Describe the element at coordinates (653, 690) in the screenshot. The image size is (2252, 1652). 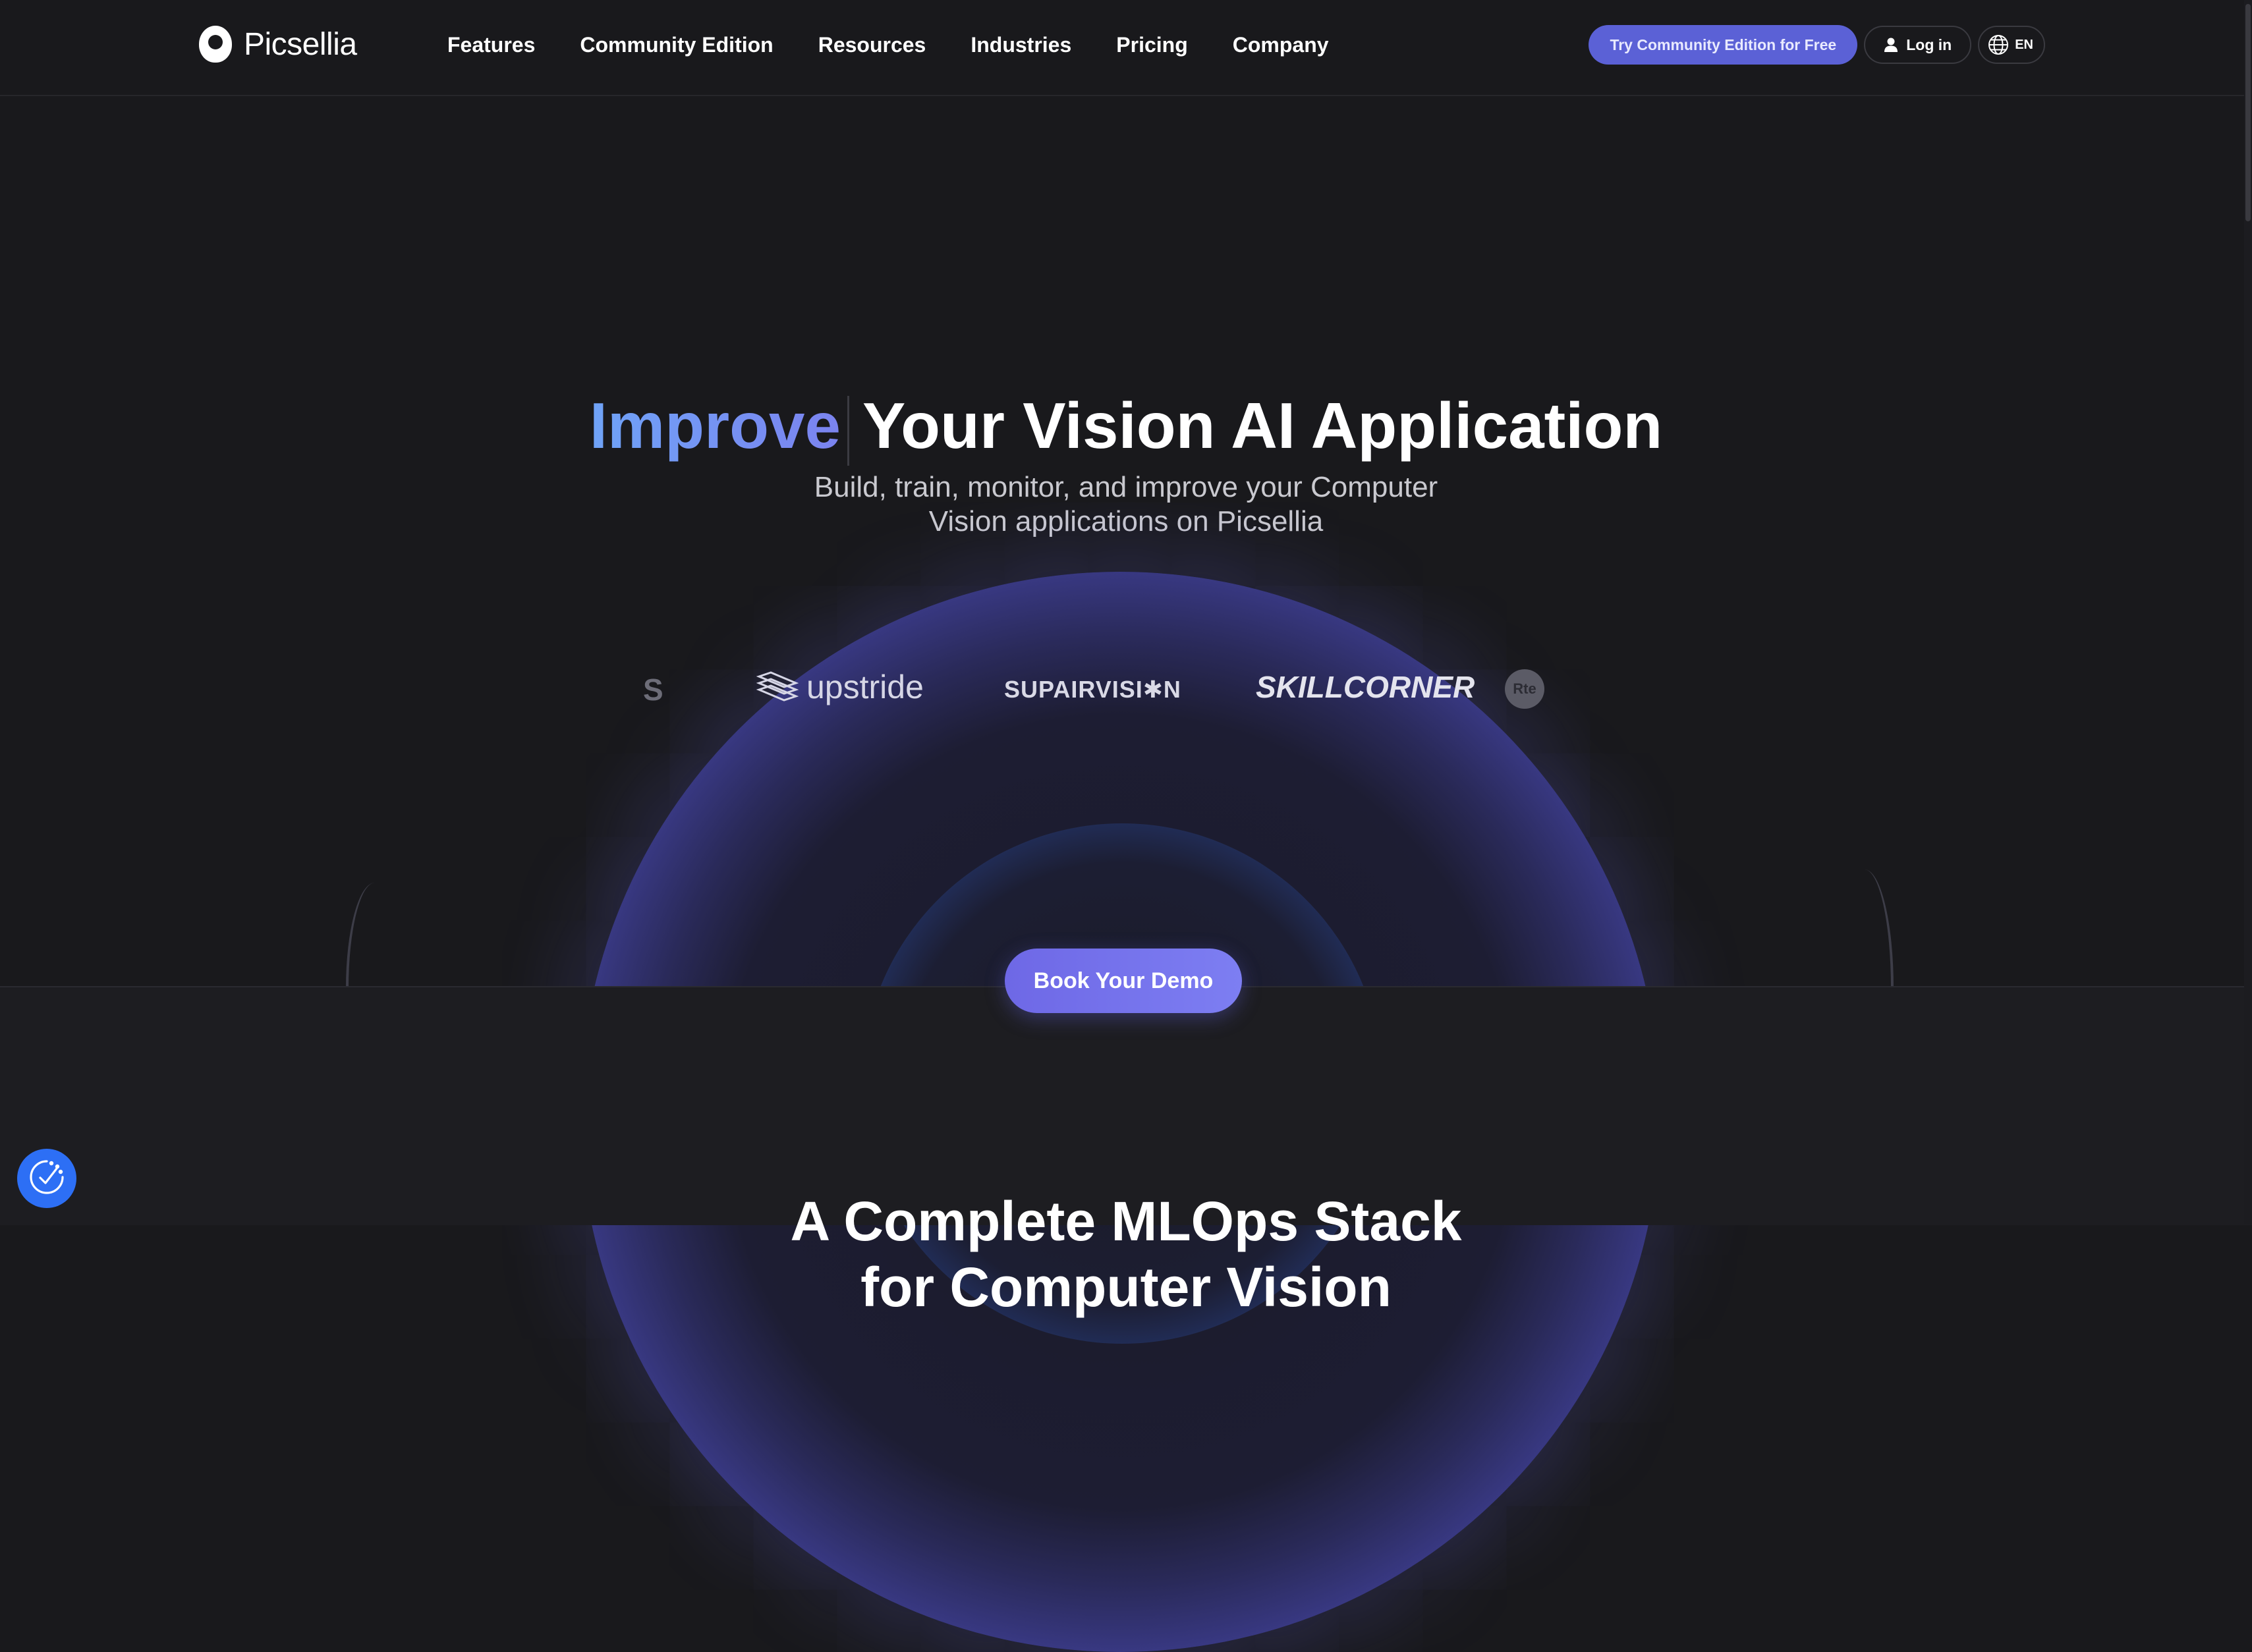
I see `client-logo-partial: S` at that location.